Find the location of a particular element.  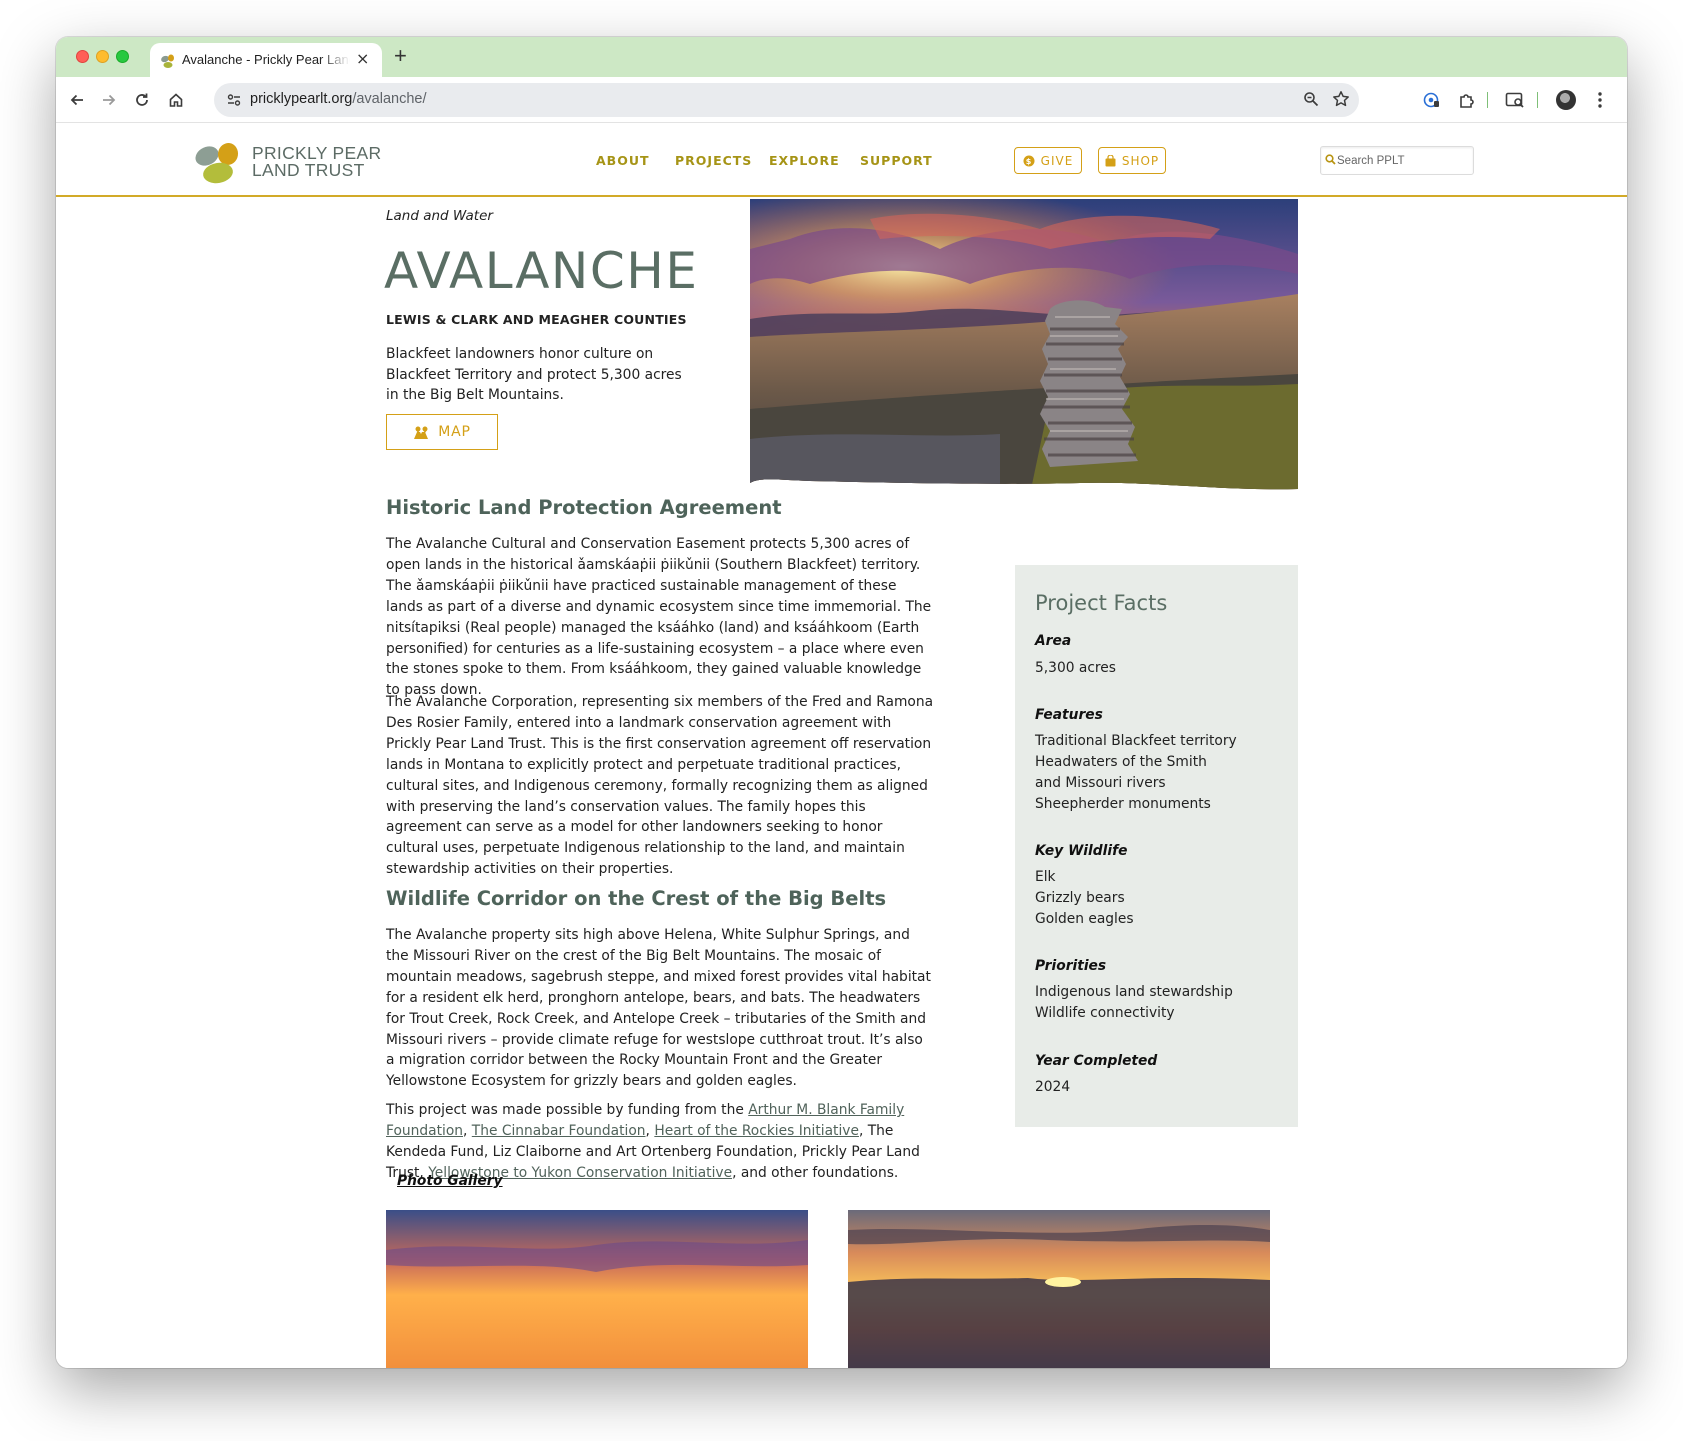

features-label: Features is located at coordinates (1069, 715).